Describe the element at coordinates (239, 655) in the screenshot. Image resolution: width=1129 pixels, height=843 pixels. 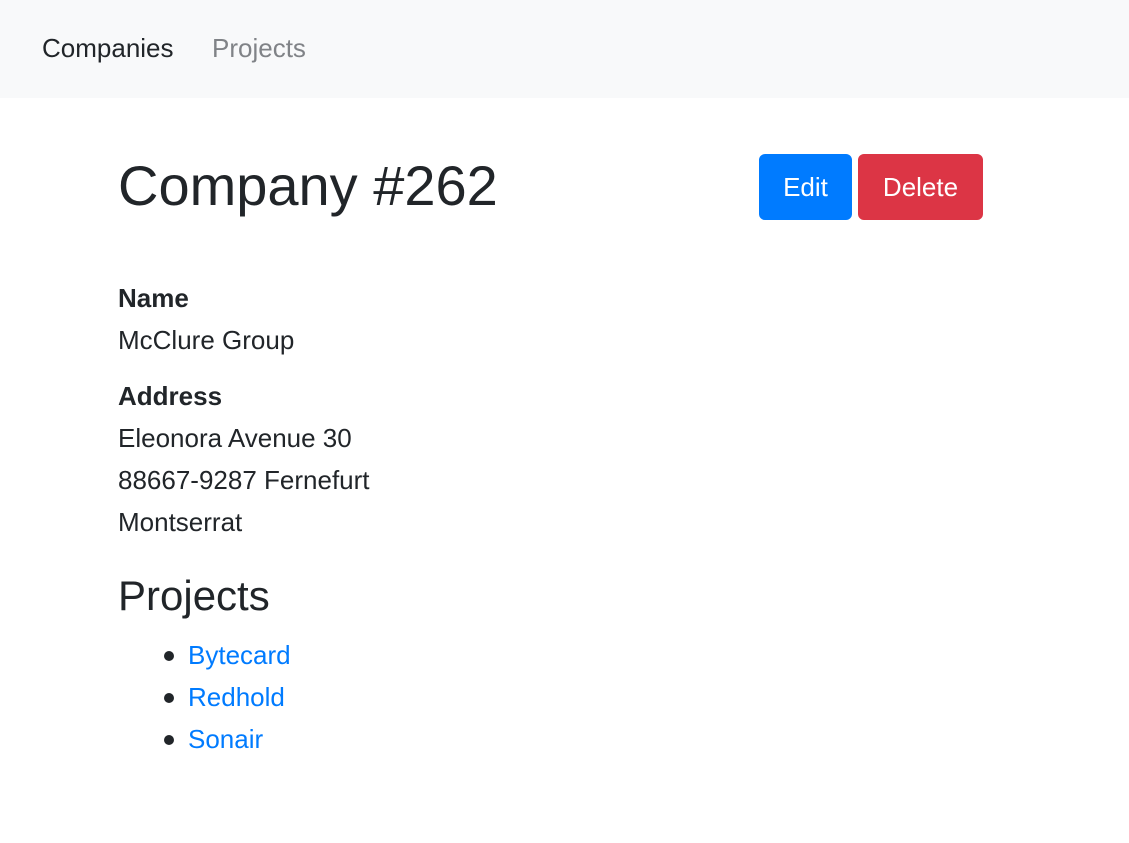
I see `project-link-bytecard: Bytecard` at that location.